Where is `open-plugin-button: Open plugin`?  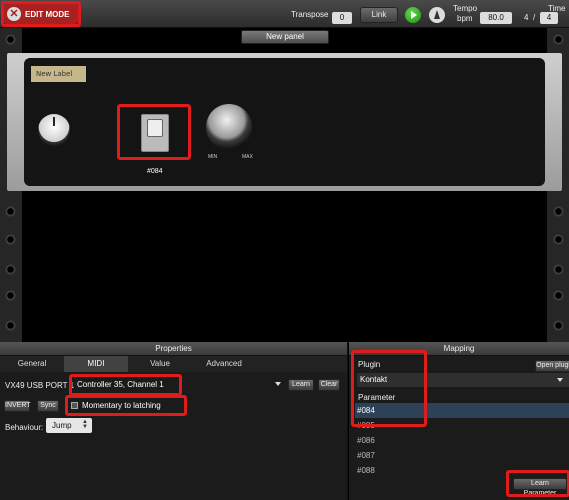
open-plugin-button: Open plugin is located at coordinates (552, 366).